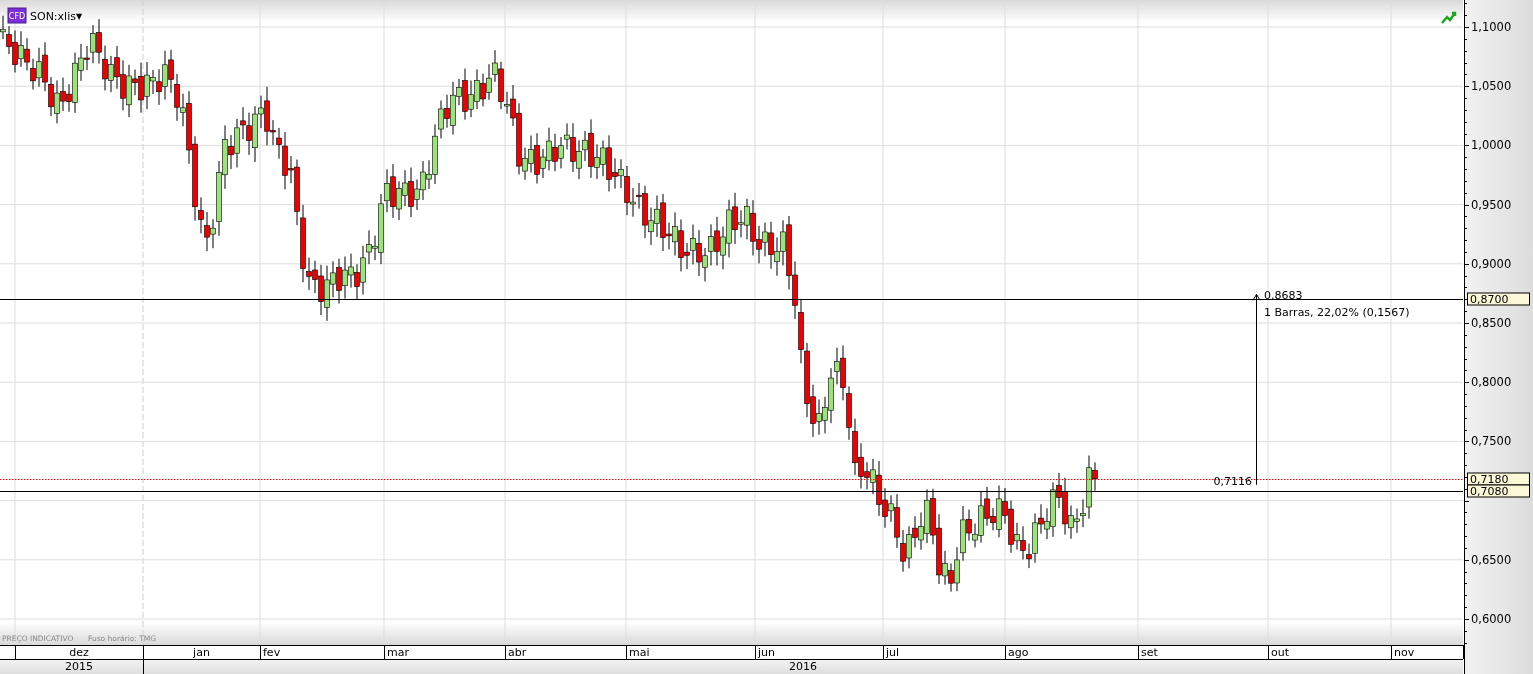 This screenshot has height=674, width=1533. What do you see at coordinates (1491, 382) in the screenshot?
I see `axis-tick-label: 0,8000` at bounding box center [1491, 382].